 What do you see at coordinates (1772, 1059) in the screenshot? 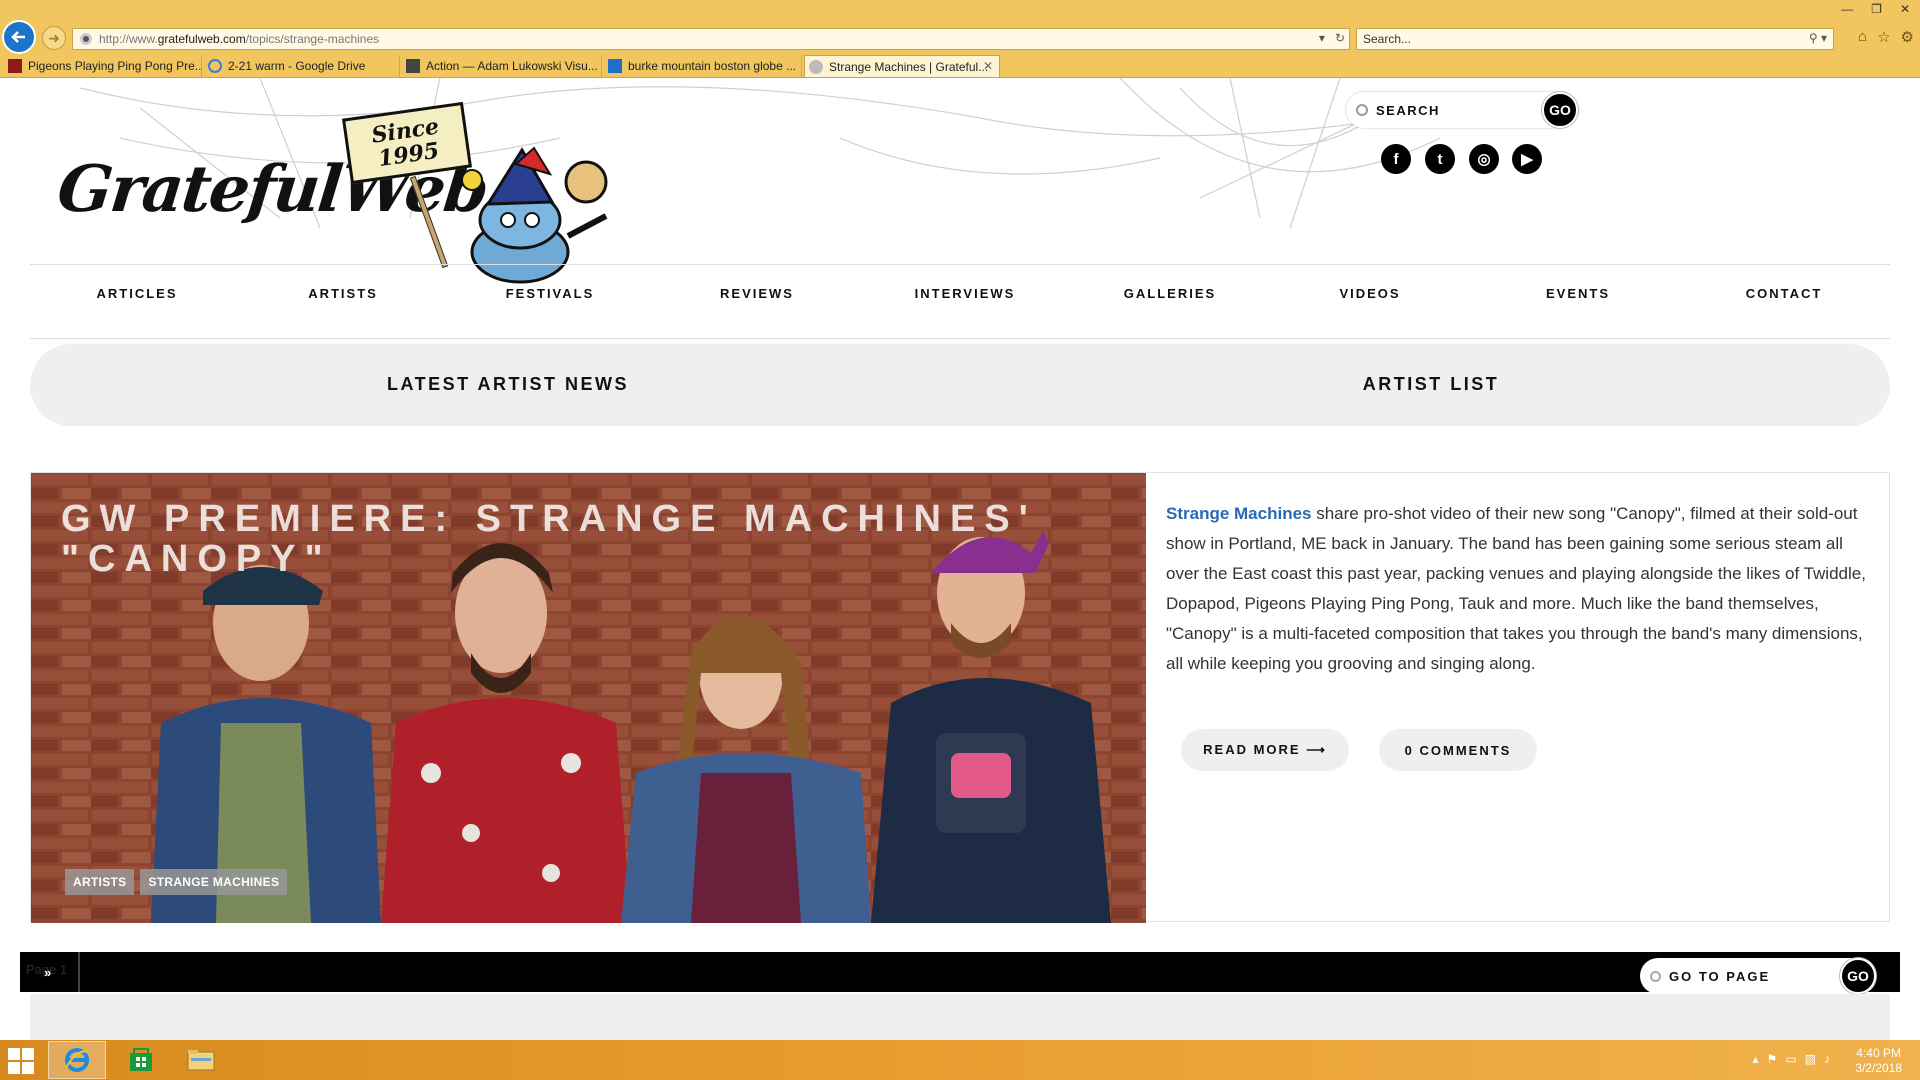
I see `flag-icon: ⚑` at bounding box center [1772, 1059].